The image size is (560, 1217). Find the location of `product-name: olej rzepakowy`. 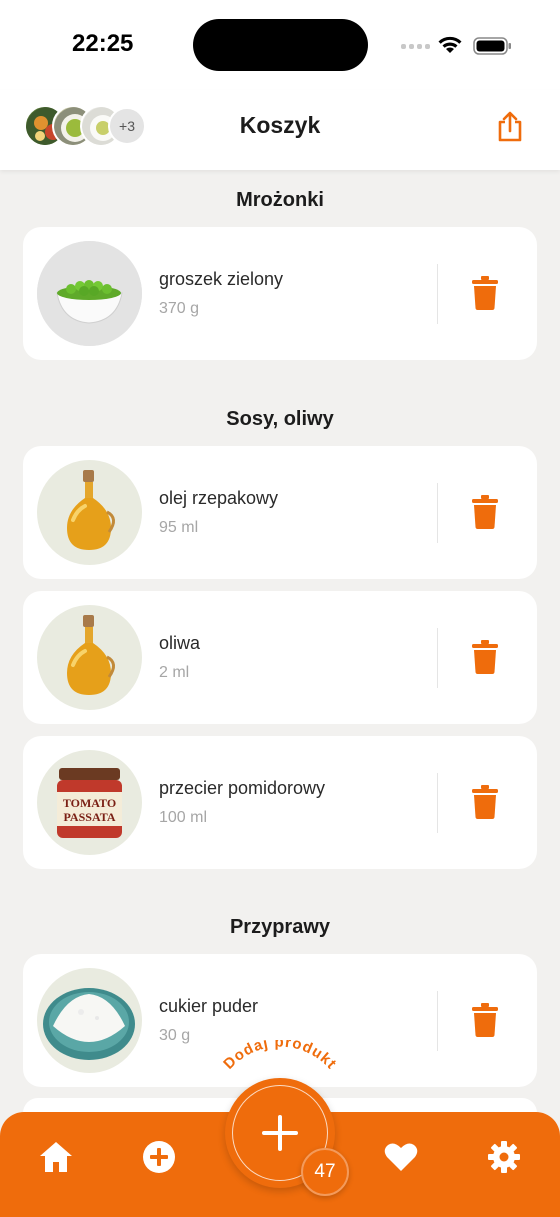

product-name: olej rzepakowy is located at coordinates (219, 498).